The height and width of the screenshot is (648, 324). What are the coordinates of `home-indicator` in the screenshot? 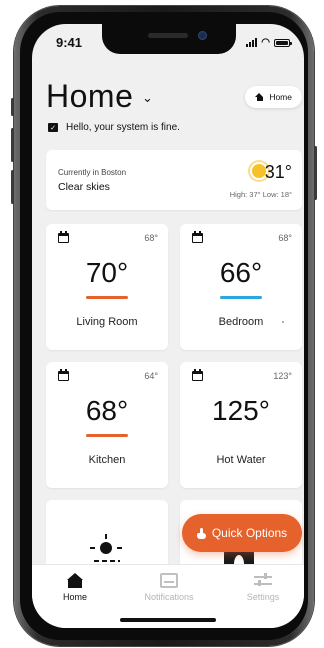 It's located at (168, 620).